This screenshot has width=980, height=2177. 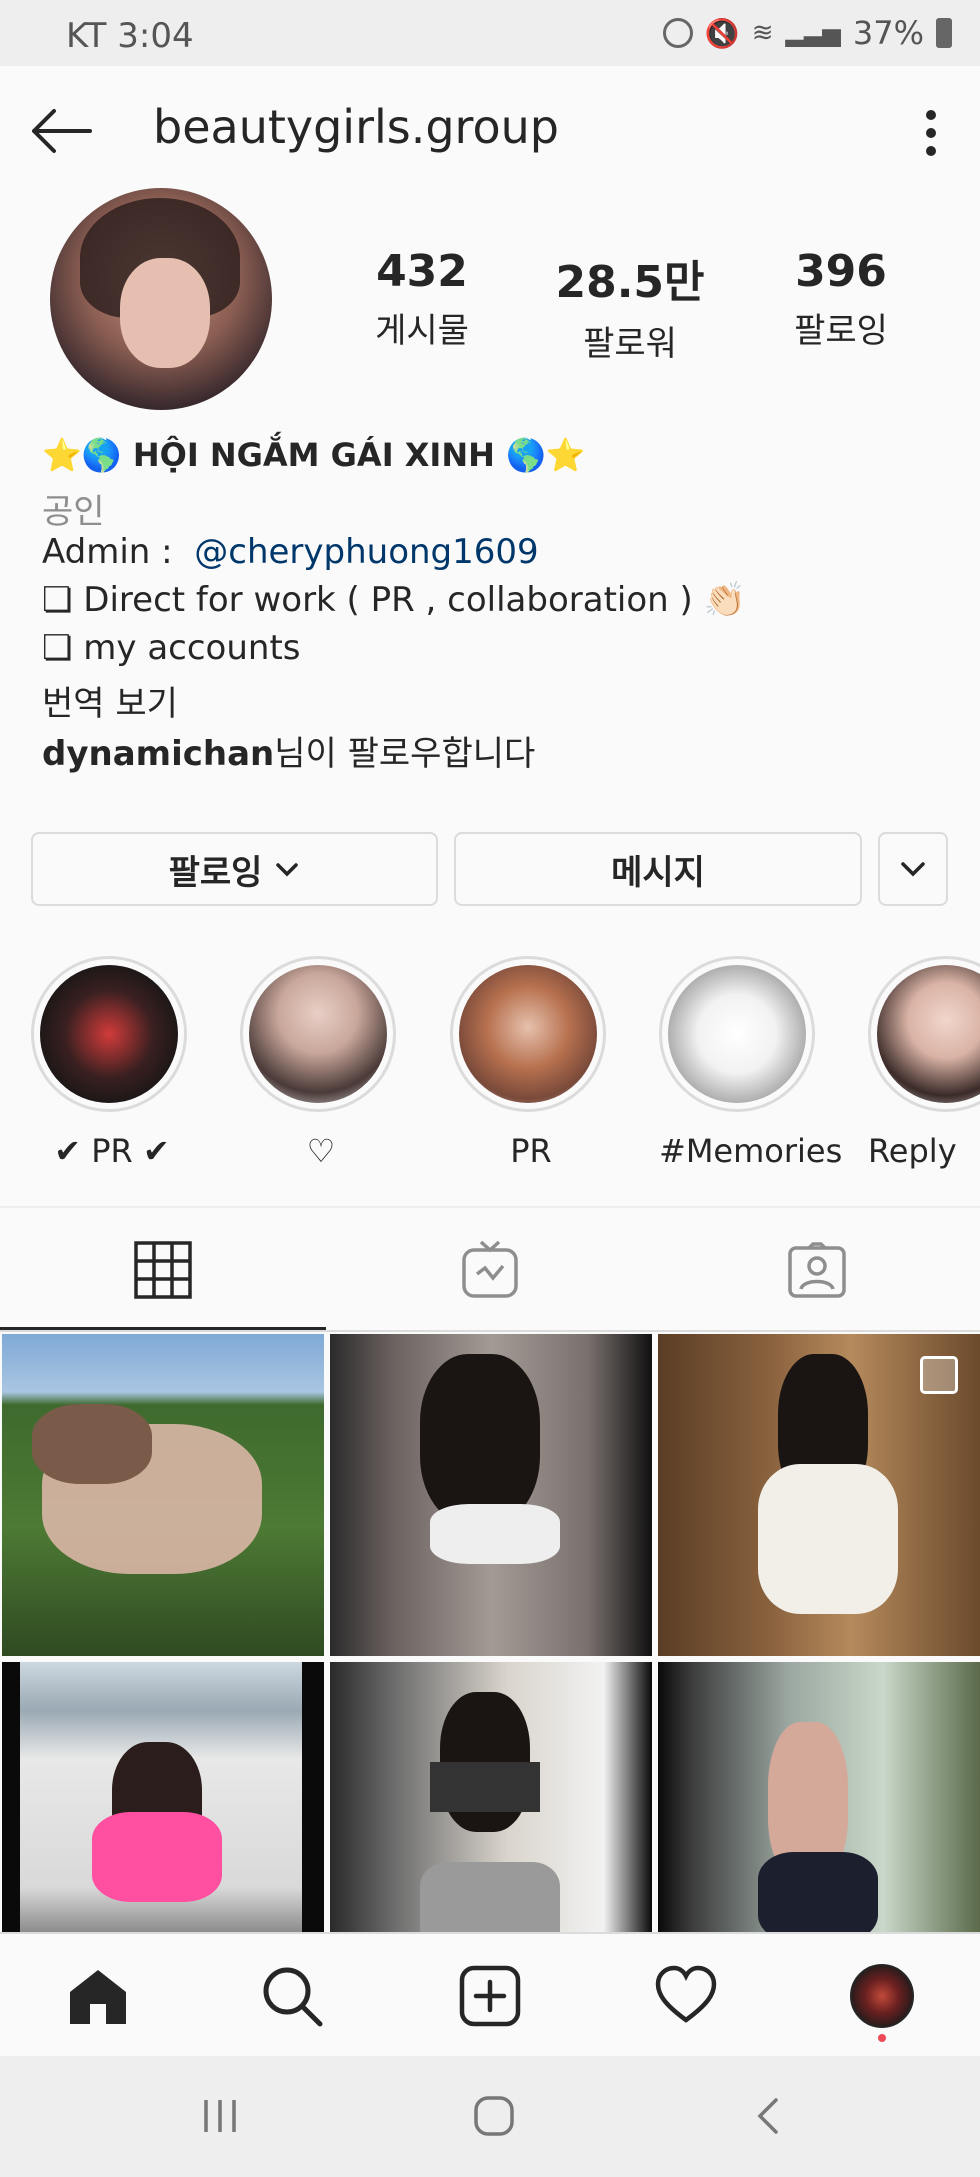 What do you see at coordinates (677, 33) in the screenshot?
I see `alarm-icon` at bounding box center [677, 33].